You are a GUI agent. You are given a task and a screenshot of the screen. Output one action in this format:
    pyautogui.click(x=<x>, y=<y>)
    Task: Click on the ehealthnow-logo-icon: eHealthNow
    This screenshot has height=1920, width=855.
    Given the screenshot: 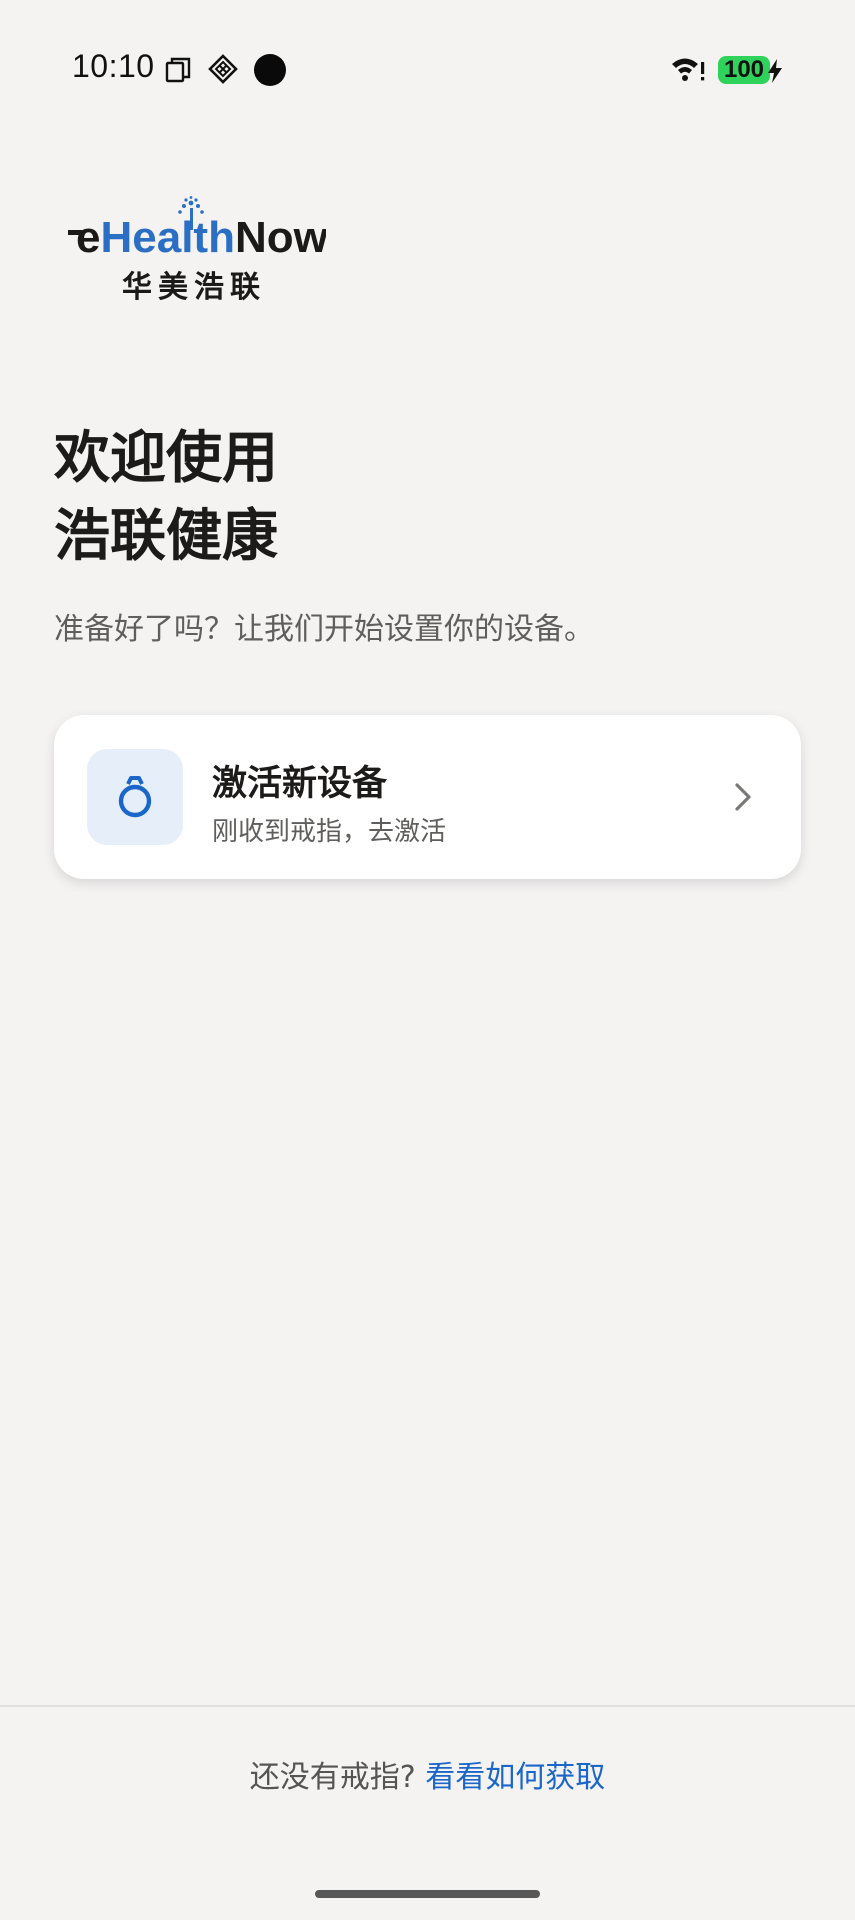 What is the action you would take?
    pyautogui.click(x=197, y=228)
    